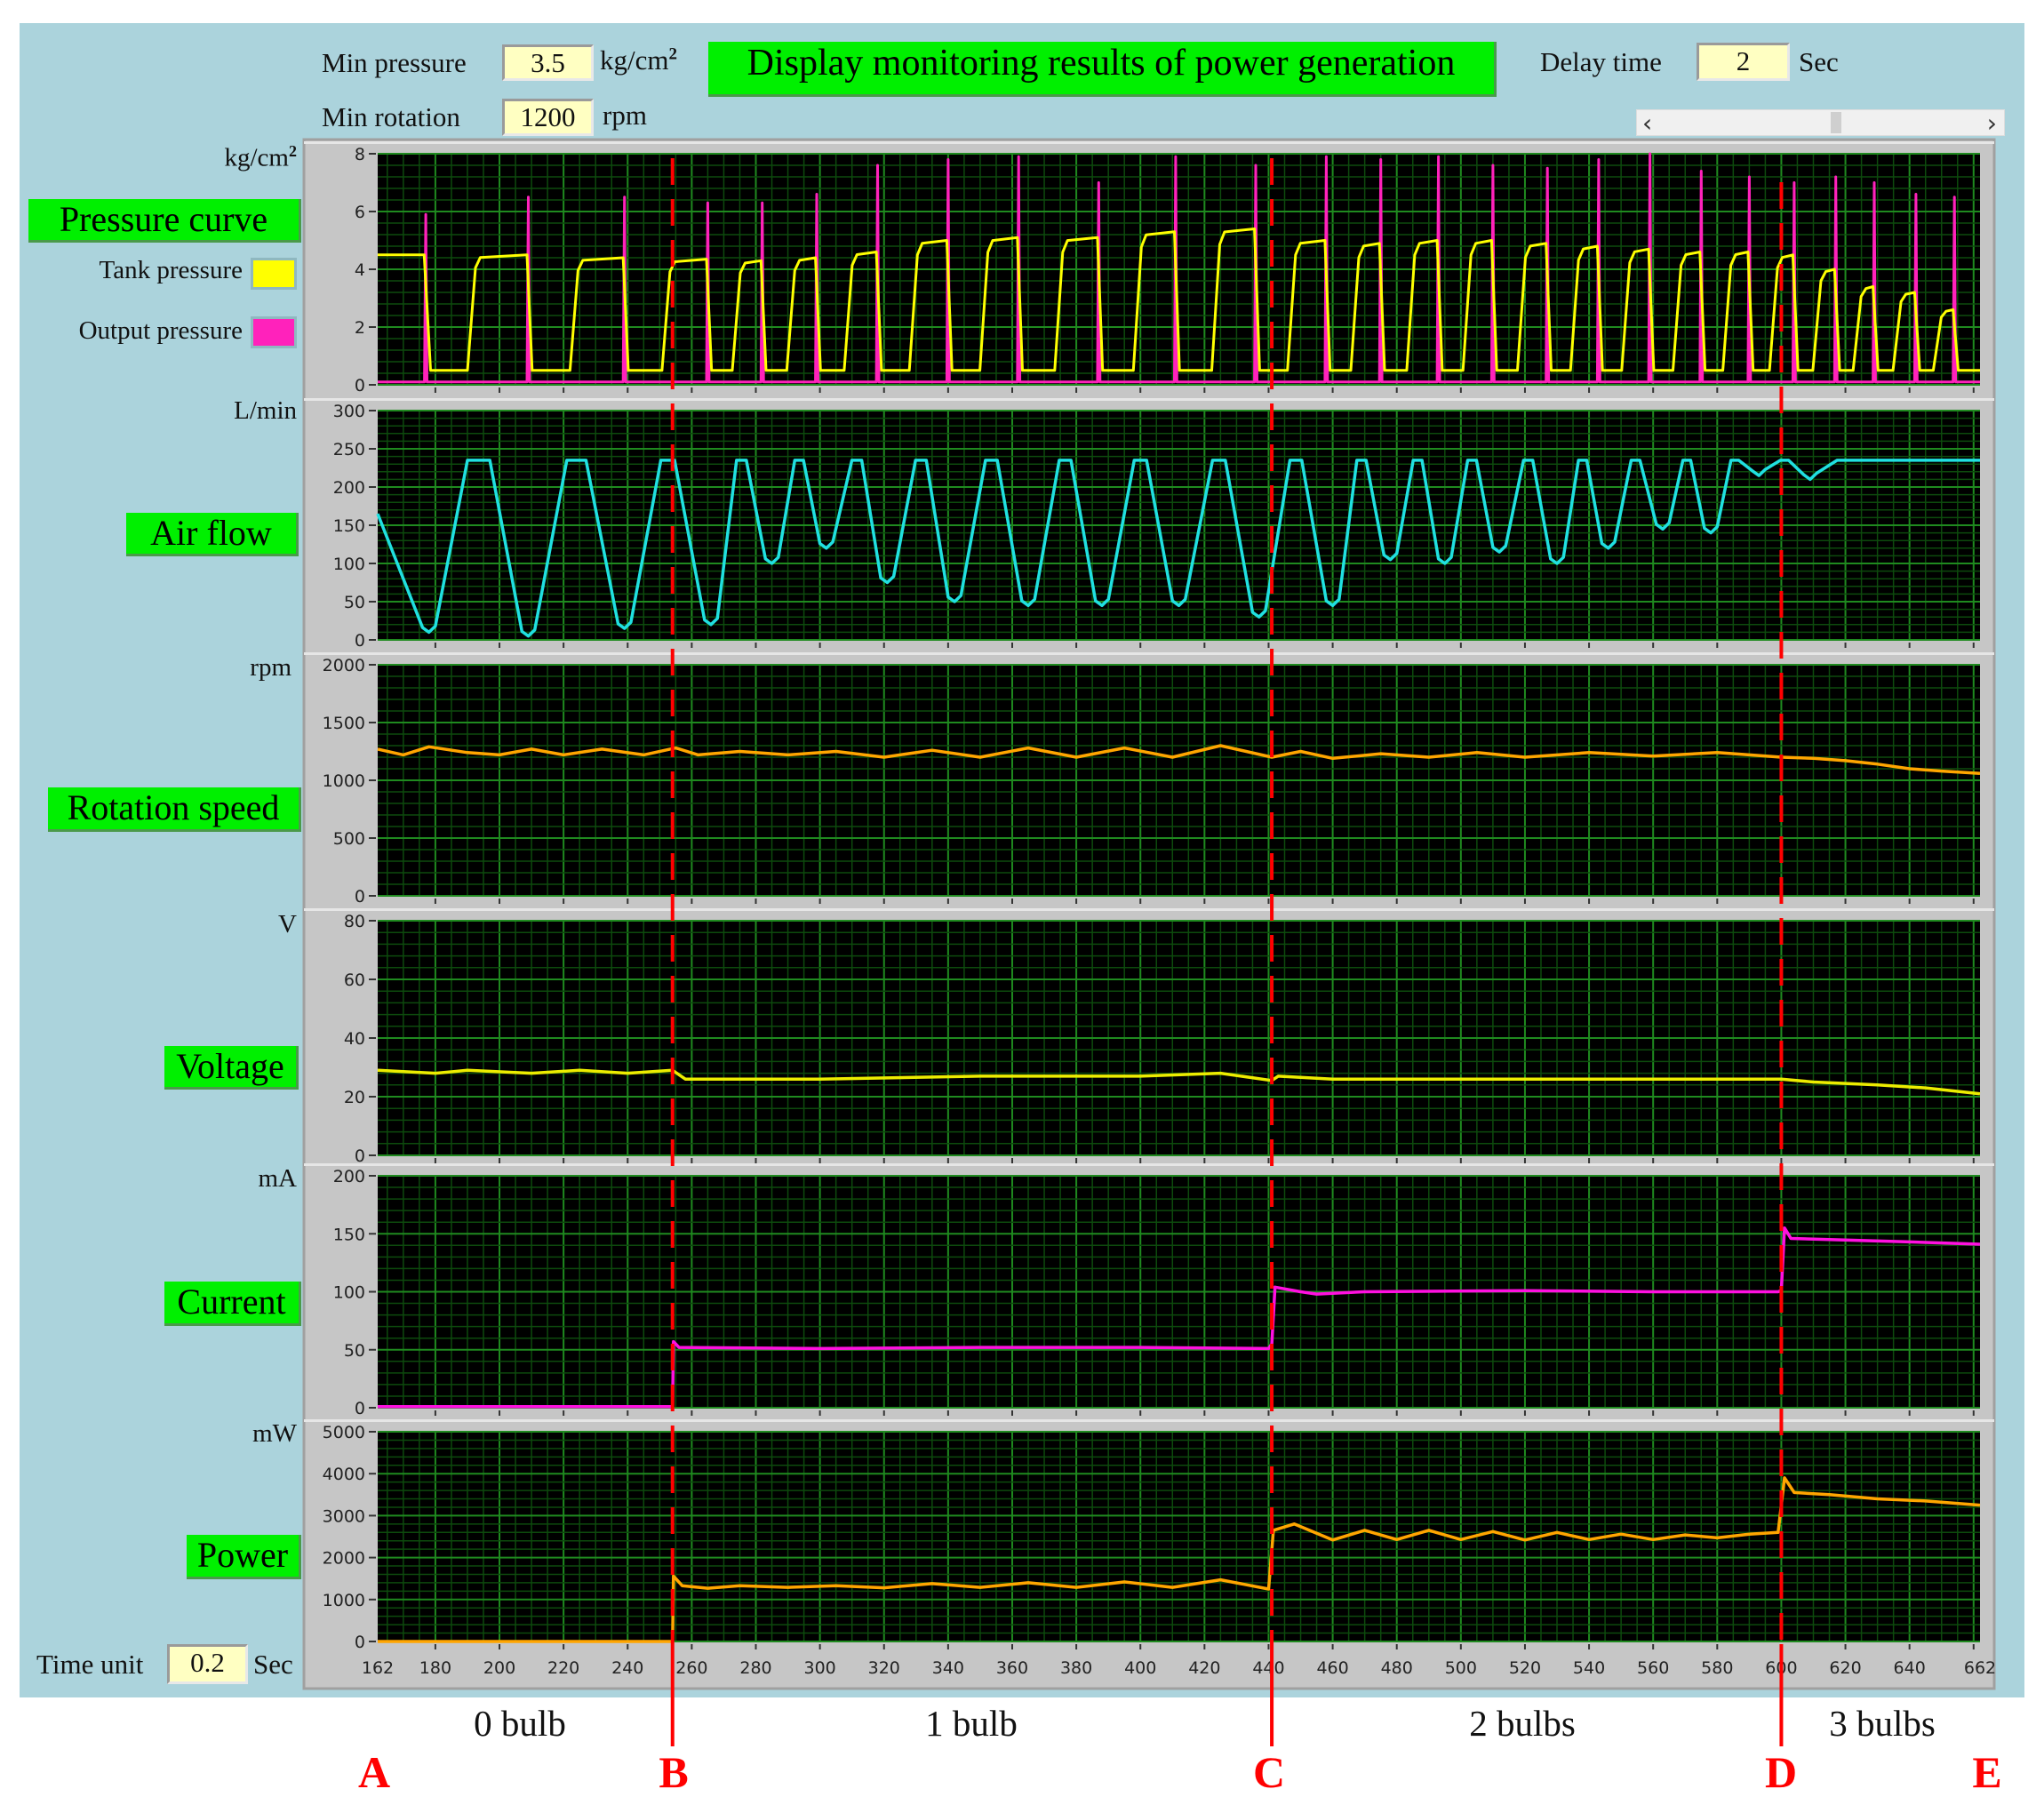 The width and height of the screenshot is (2044, 1813). I want to click on x-tick-label: 420, so click(1204, 1668).